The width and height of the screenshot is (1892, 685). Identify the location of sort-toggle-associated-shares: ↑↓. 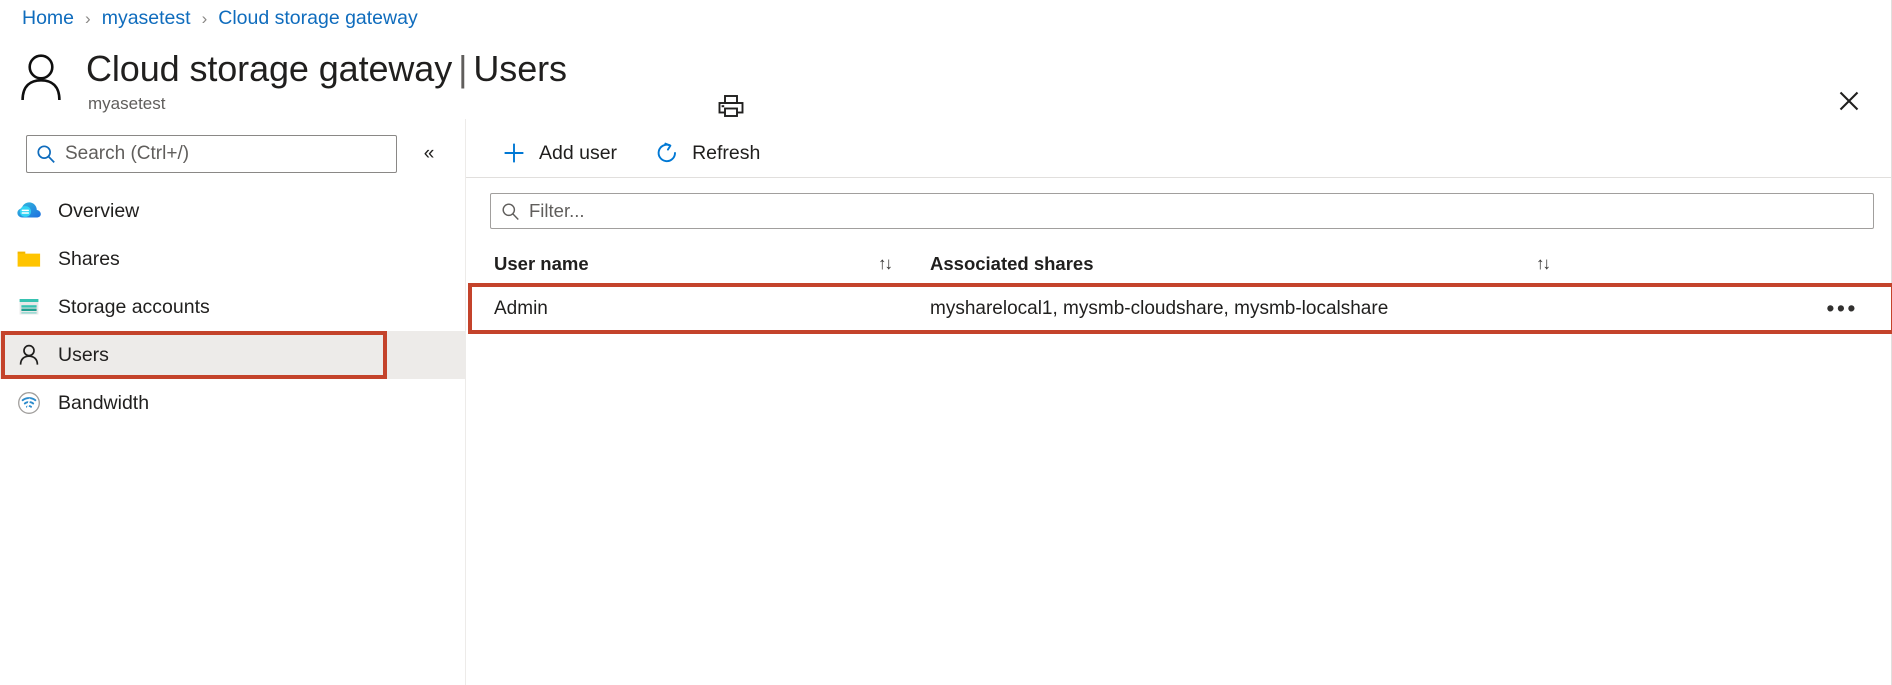
(1543, 264).